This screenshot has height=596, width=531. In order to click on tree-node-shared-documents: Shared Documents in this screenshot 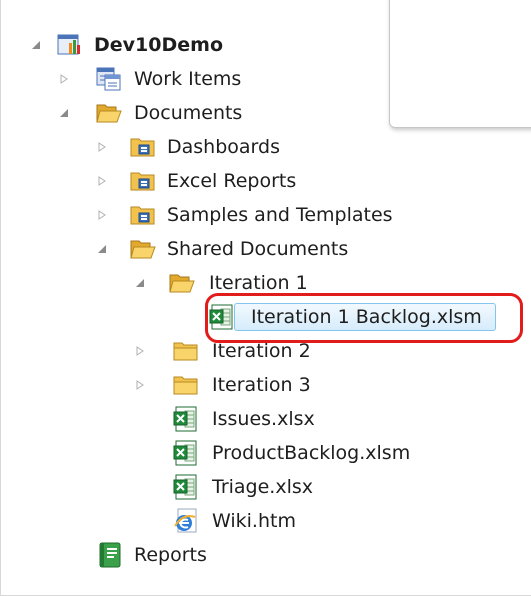, I will do `click(266, 249)`.